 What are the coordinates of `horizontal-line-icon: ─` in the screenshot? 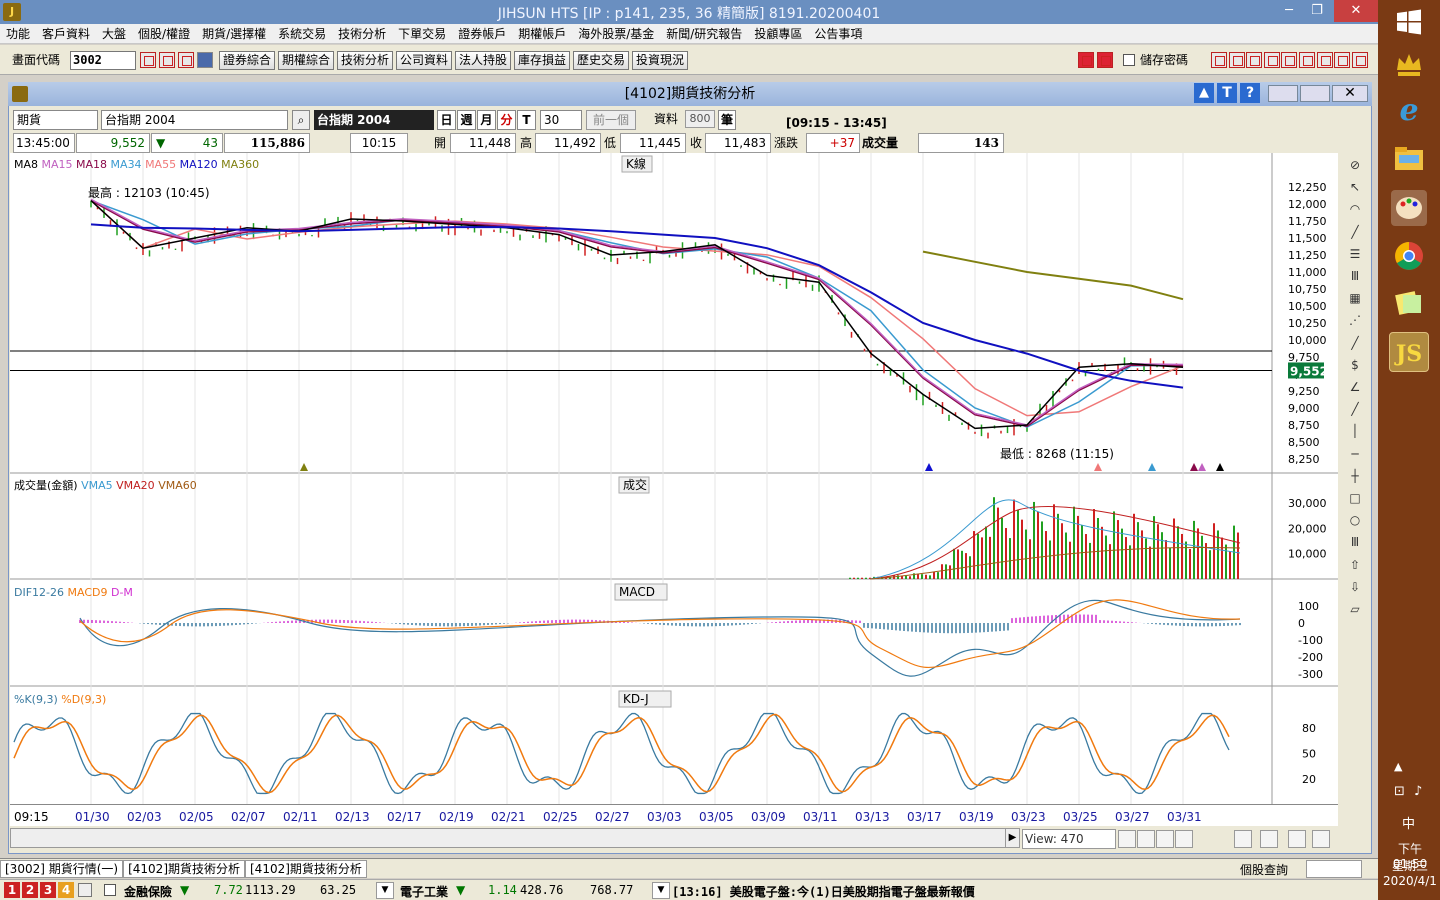 It's located at (1355, 454).